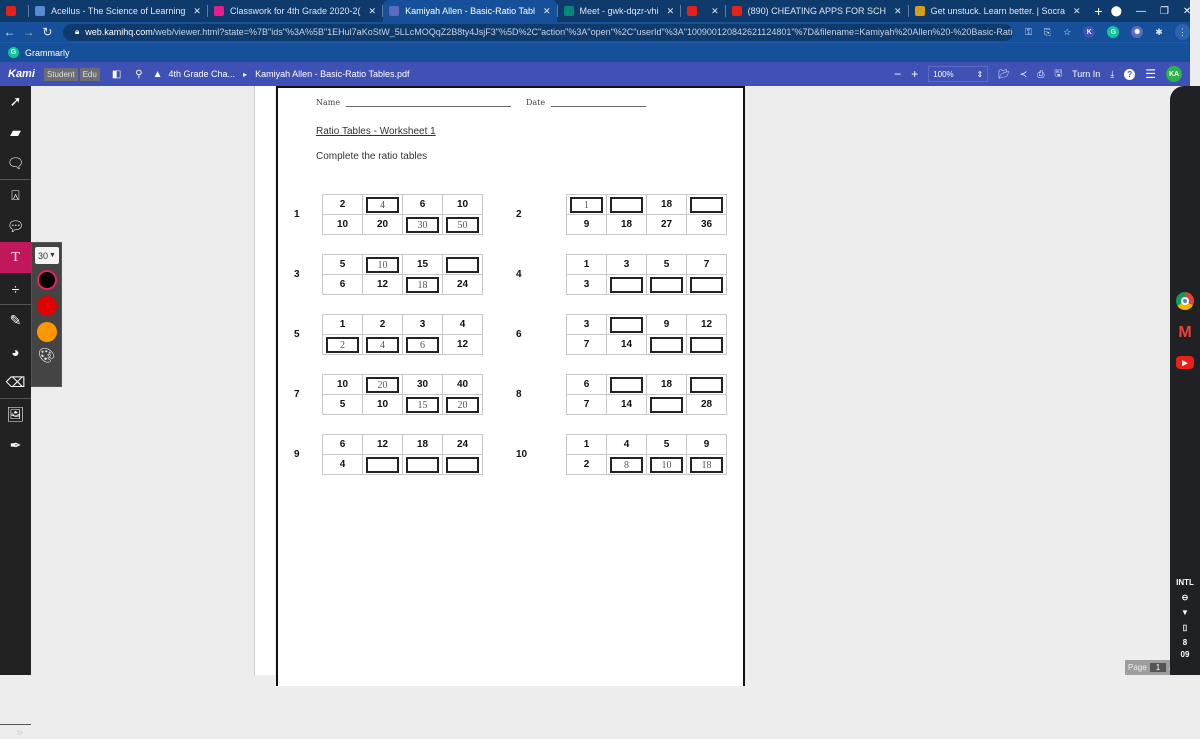 The image size is (1200, 739). Describe the element at coordinates (9, 32) in the screenshot. I see `back-button: ←` at that location.